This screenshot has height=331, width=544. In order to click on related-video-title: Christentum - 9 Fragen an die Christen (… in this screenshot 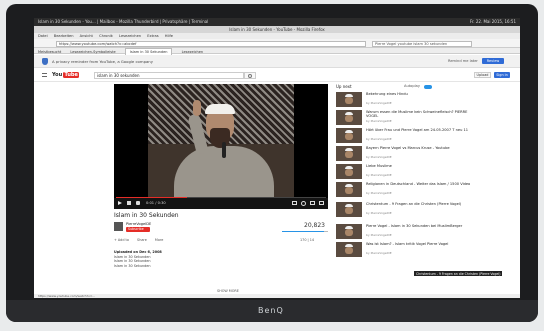, I will do `click(420, 204)`.